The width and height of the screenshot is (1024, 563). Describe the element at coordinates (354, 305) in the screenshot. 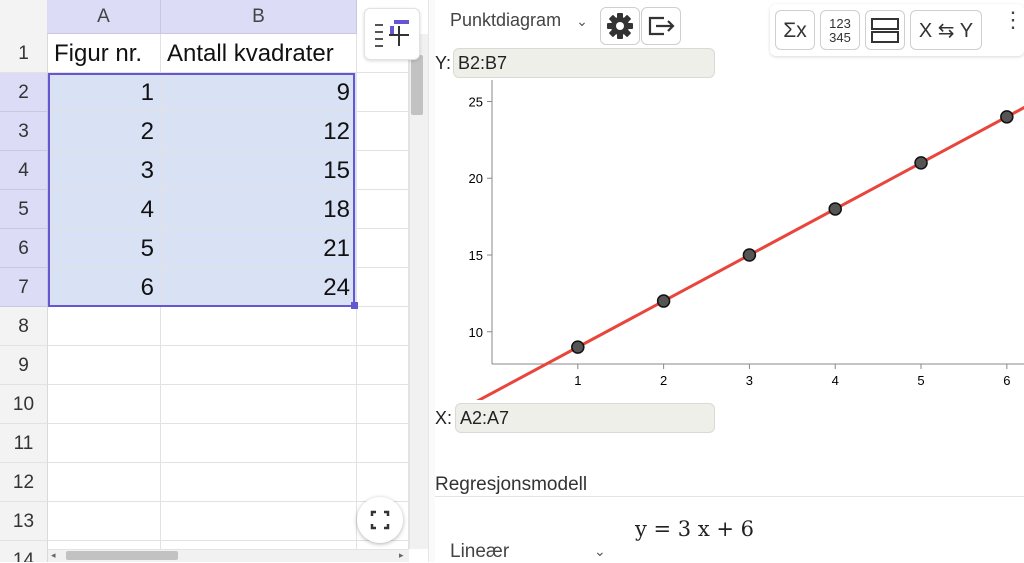

I see `fill-handle` at that location.